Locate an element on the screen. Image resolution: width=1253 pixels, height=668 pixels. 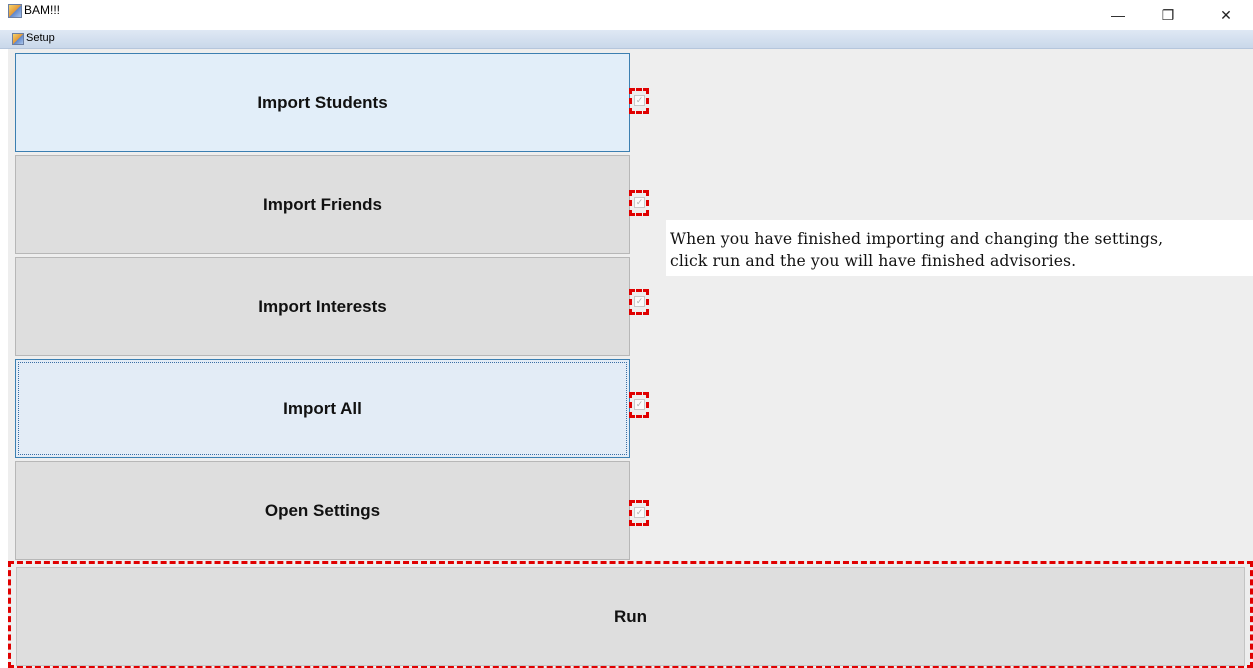
import-friends-checkbox: ✓ is located at coordinates (640, 204).